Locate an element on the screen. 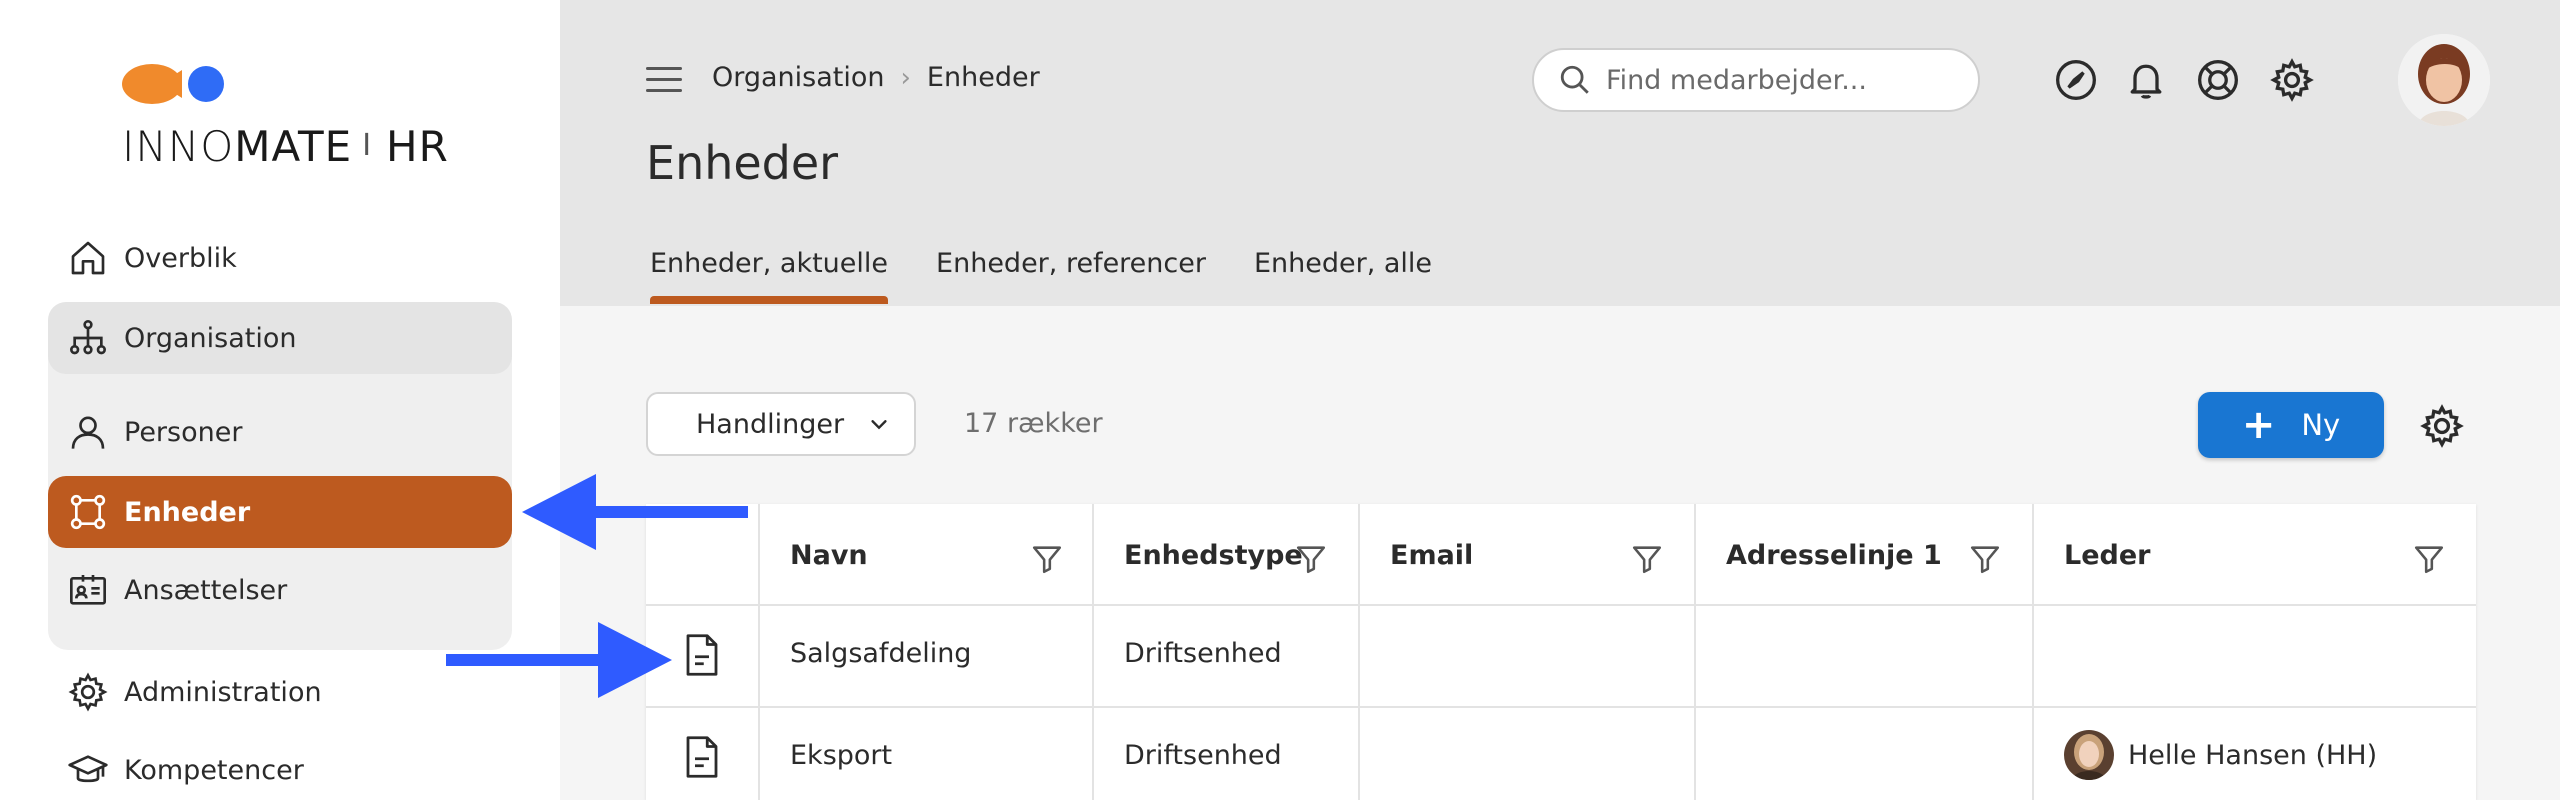  units-icon is located at coordinates (88, 512).